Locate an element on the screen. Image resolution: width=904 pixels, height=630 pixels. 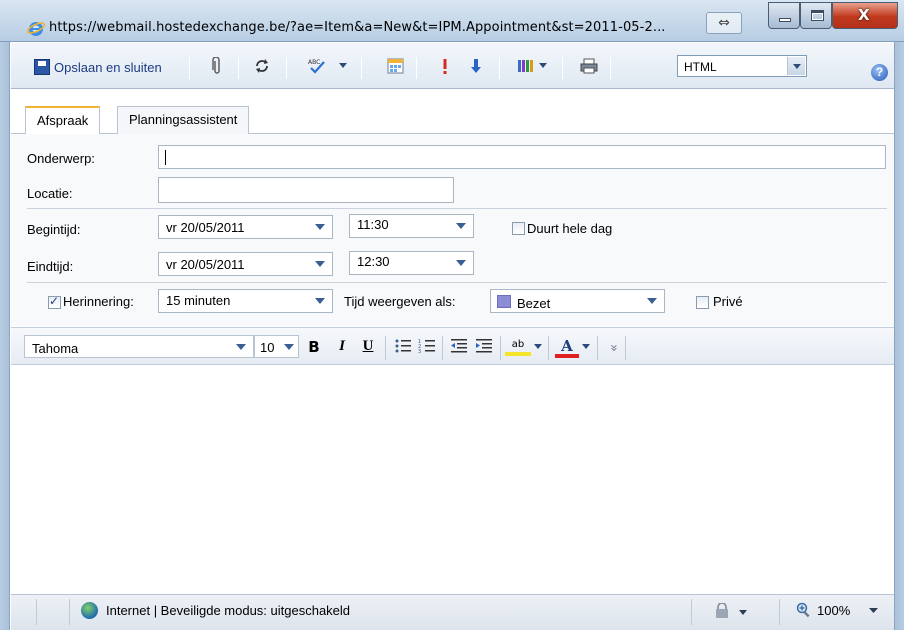
font-color-button: A is located at coordinates (567, 348).